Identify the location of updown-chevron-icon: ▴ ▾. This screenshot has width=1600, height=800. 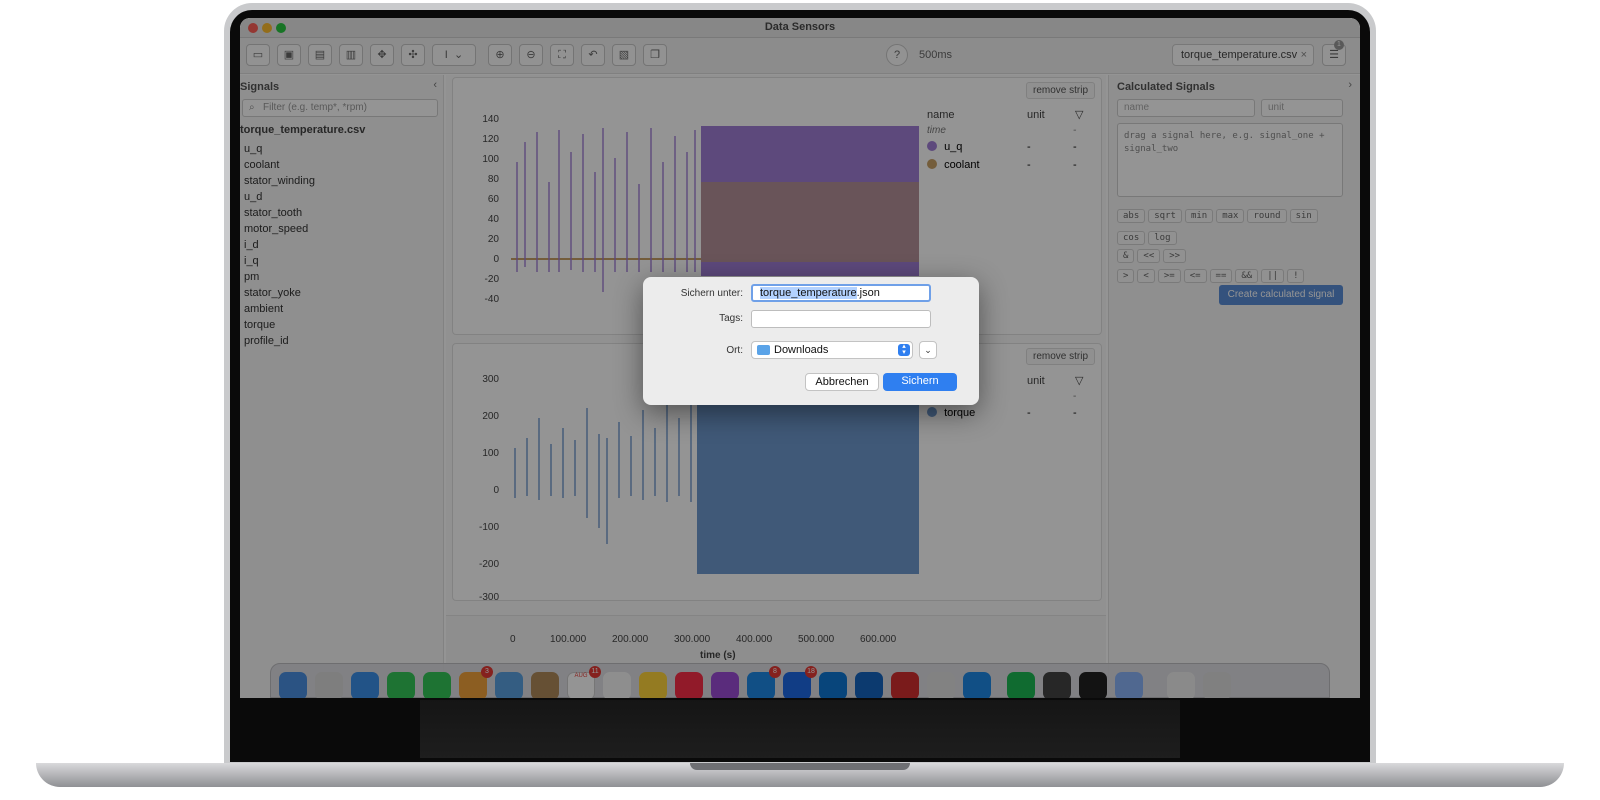
(904, 349).